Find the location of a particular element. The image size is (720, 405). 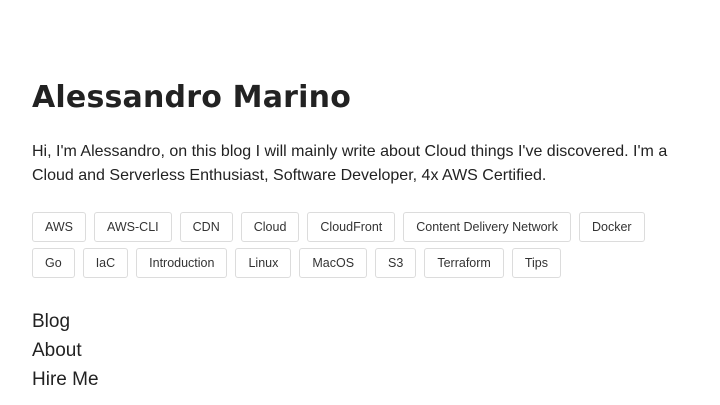

tag-linux: Linux is located at coordinates (263, 263).